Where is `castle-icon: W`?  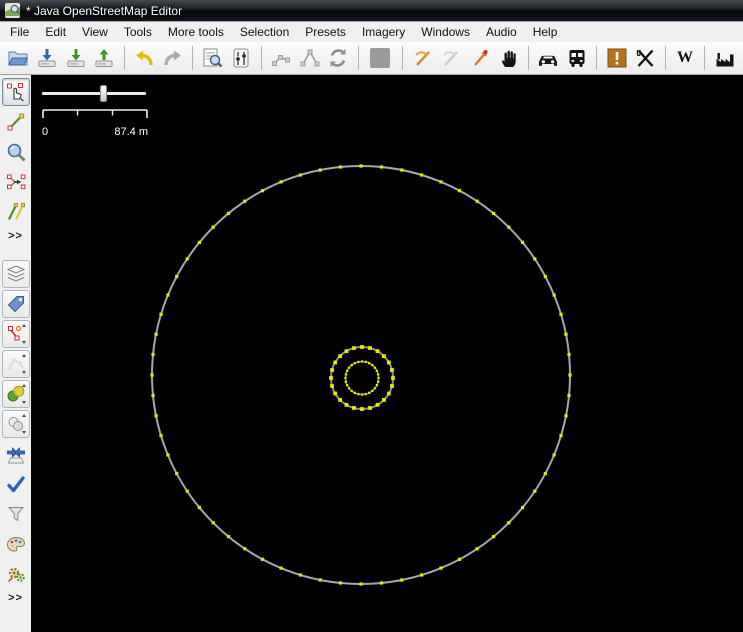
castle-icon: W is located at coordinates (685, 58).